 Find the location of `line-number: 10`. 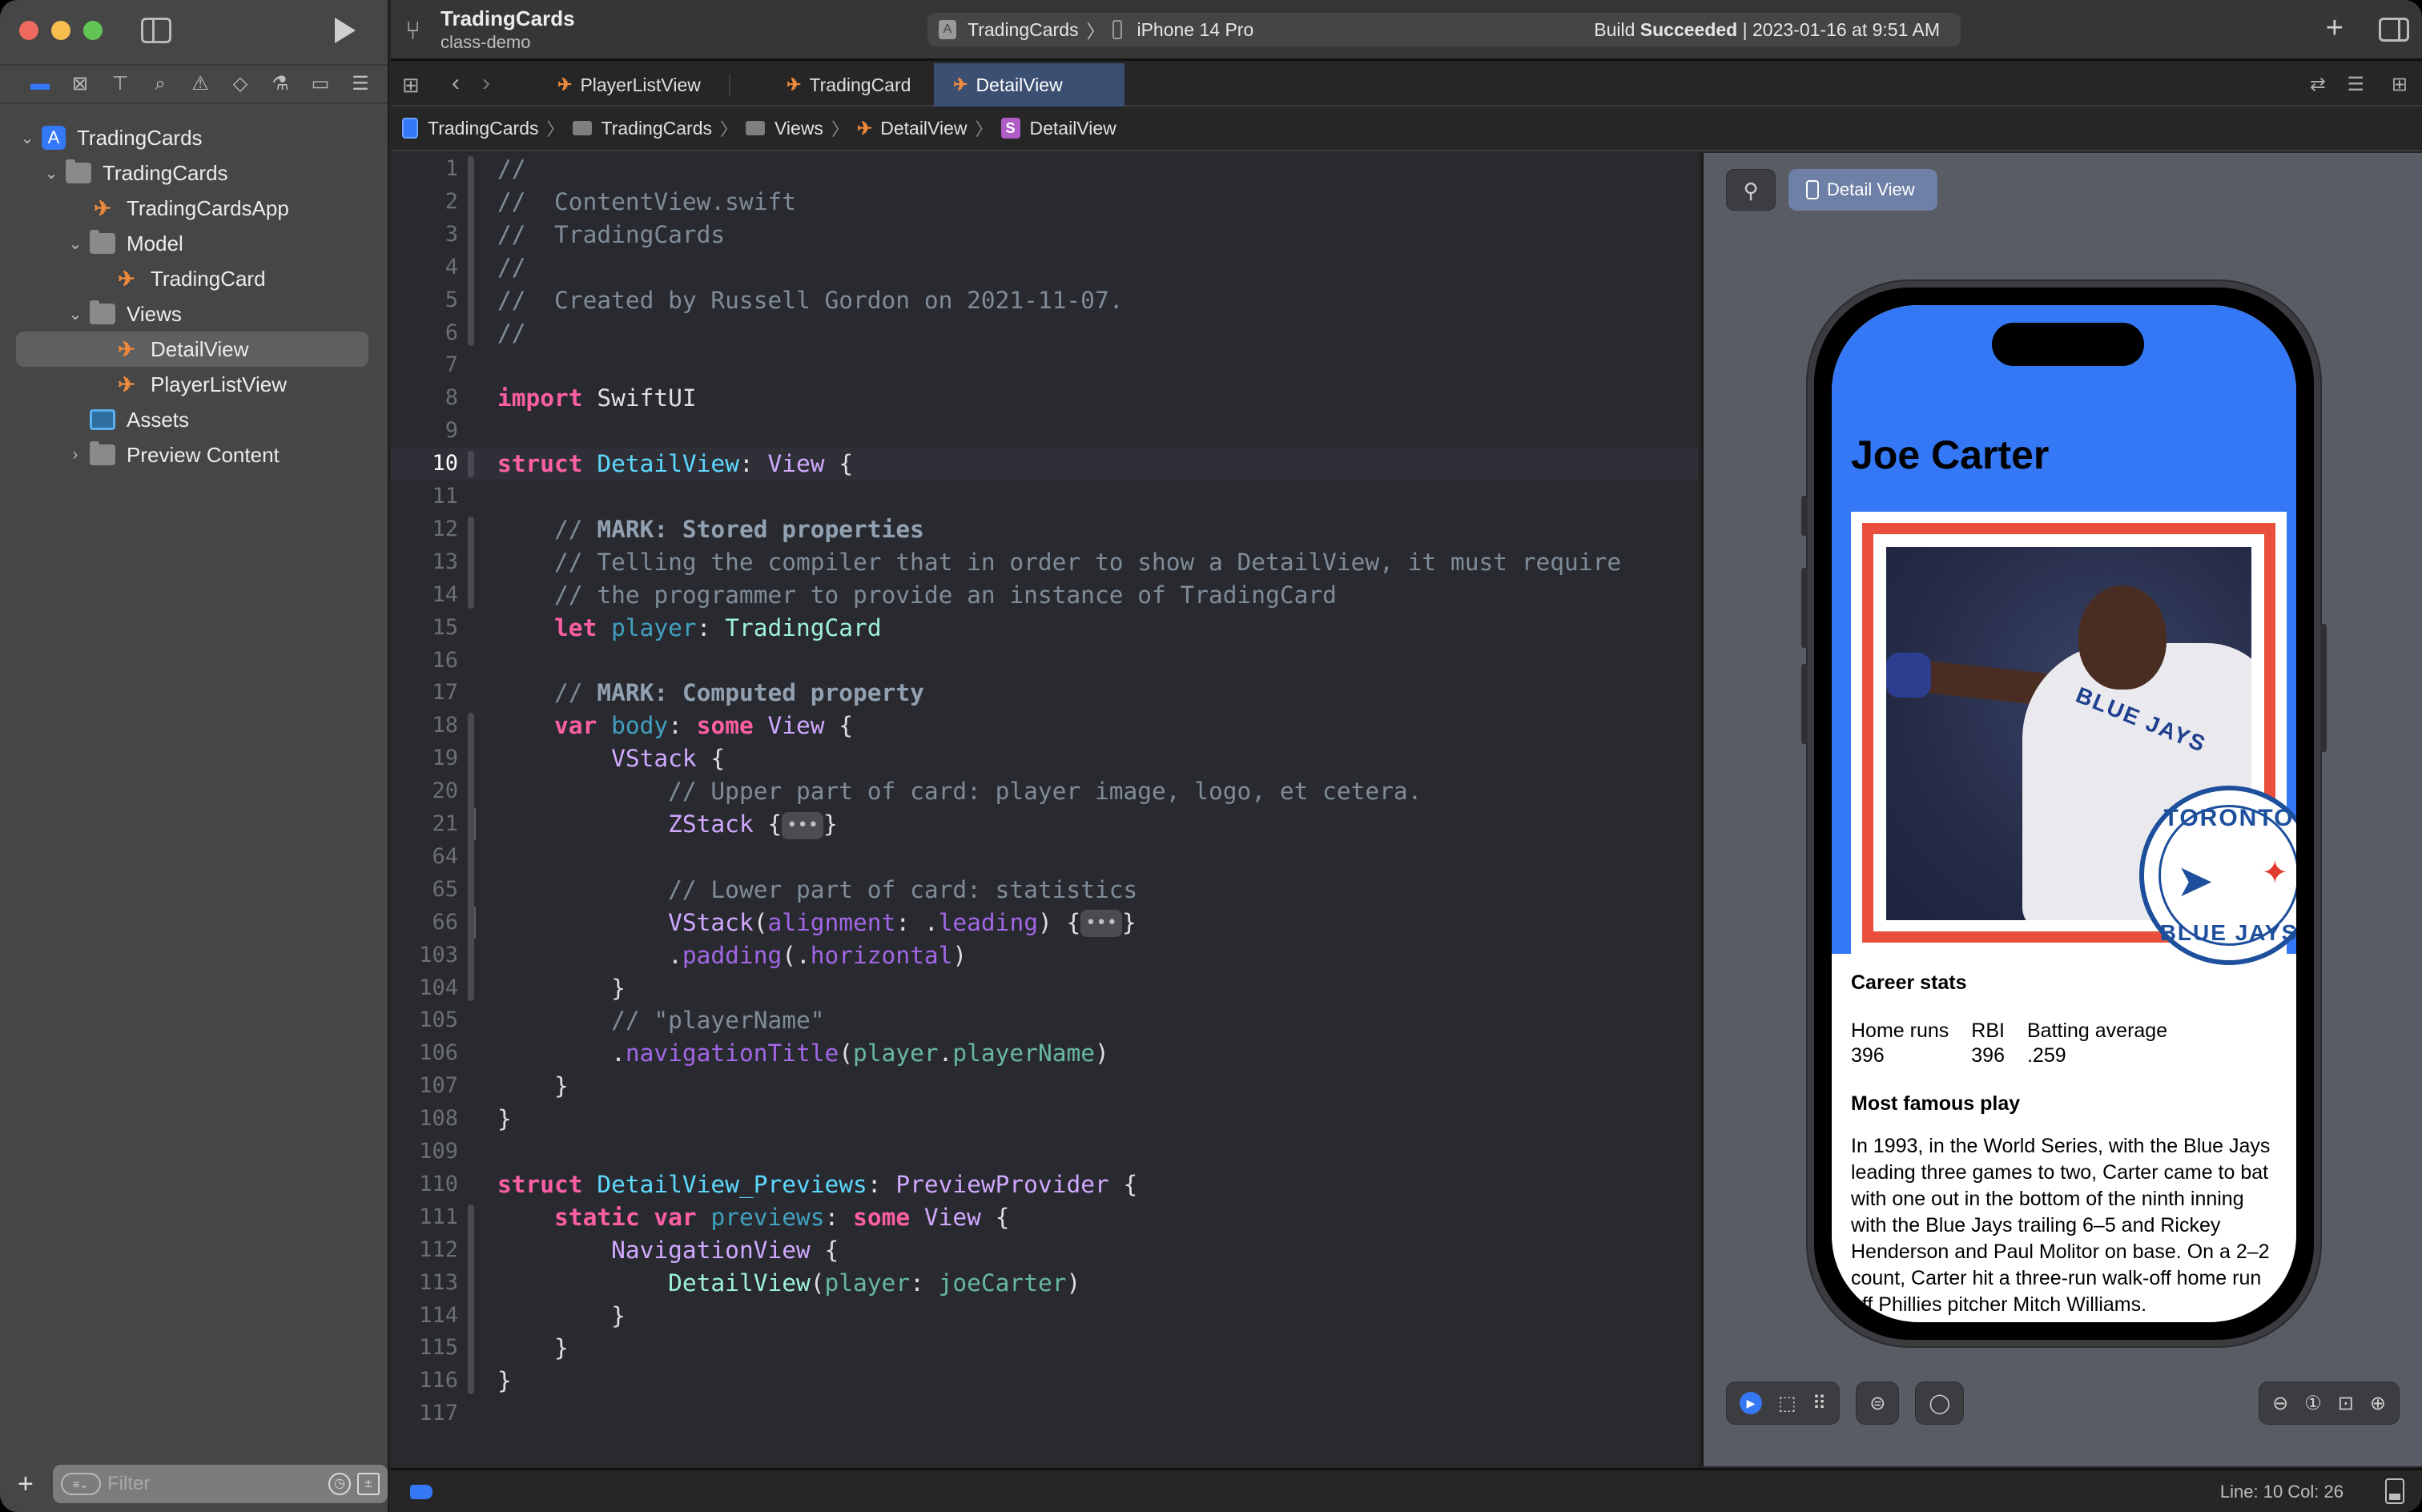

line-number: 10 is located at coordinates (424, 464).